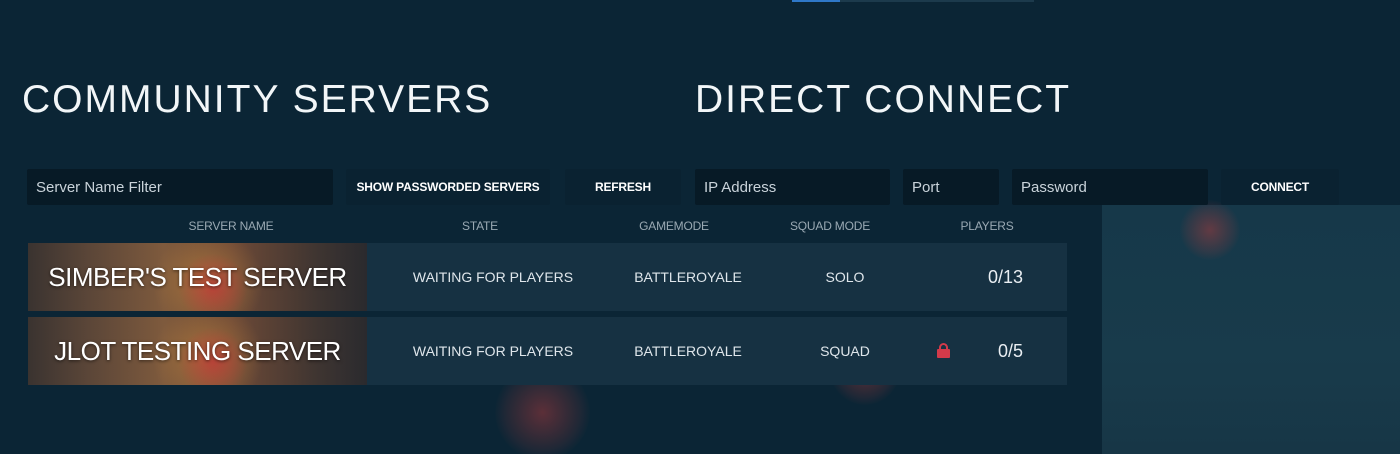 This screenshot has height=454, width=1400. What do you see at coordinates (845, 351) in the screenshot?
I see `server-squad-mode: SQUAD` at bounding box center [845, 351].